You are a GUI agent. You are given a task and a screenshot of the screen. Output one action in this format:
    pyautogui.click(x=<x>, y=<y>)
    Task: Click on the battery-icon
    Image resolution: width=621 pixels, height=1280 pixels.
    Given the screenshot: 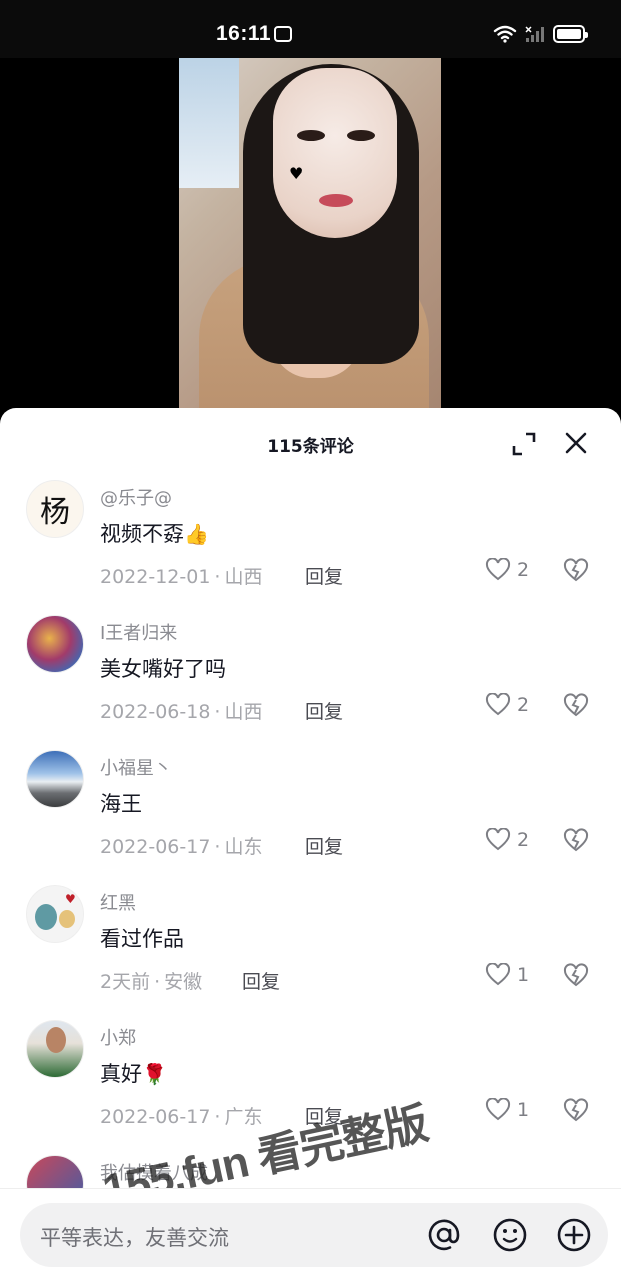 What is the action you would take?
    pyautogui.click(x=570, y=34)
    